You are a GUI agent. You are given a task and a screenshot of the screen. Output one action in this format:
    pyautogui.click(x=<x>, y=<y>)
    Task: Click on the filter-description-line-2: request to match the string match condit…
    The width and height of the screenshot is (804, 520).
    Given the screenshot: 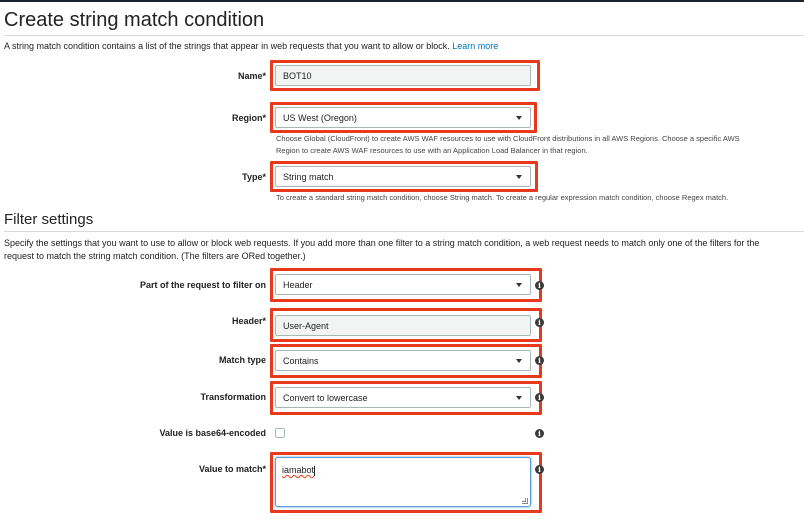 What is the action you would take?
    pyautogui.click(x=155, y=256)
    